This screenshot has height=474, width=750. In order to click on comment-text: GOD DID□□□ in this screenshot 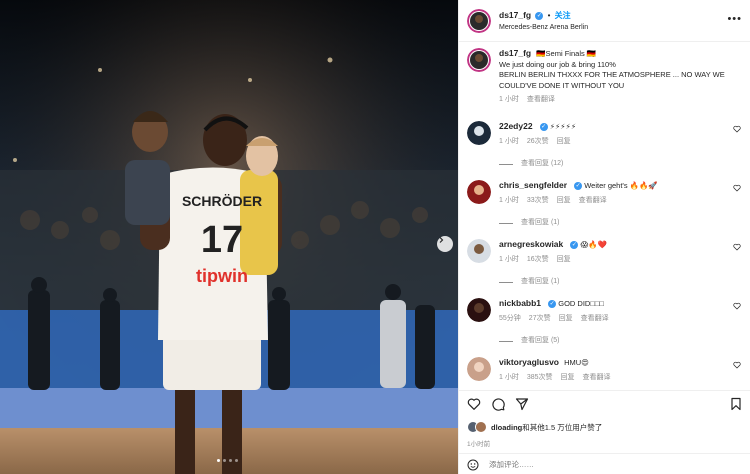, I will do `click(581, 303)`.